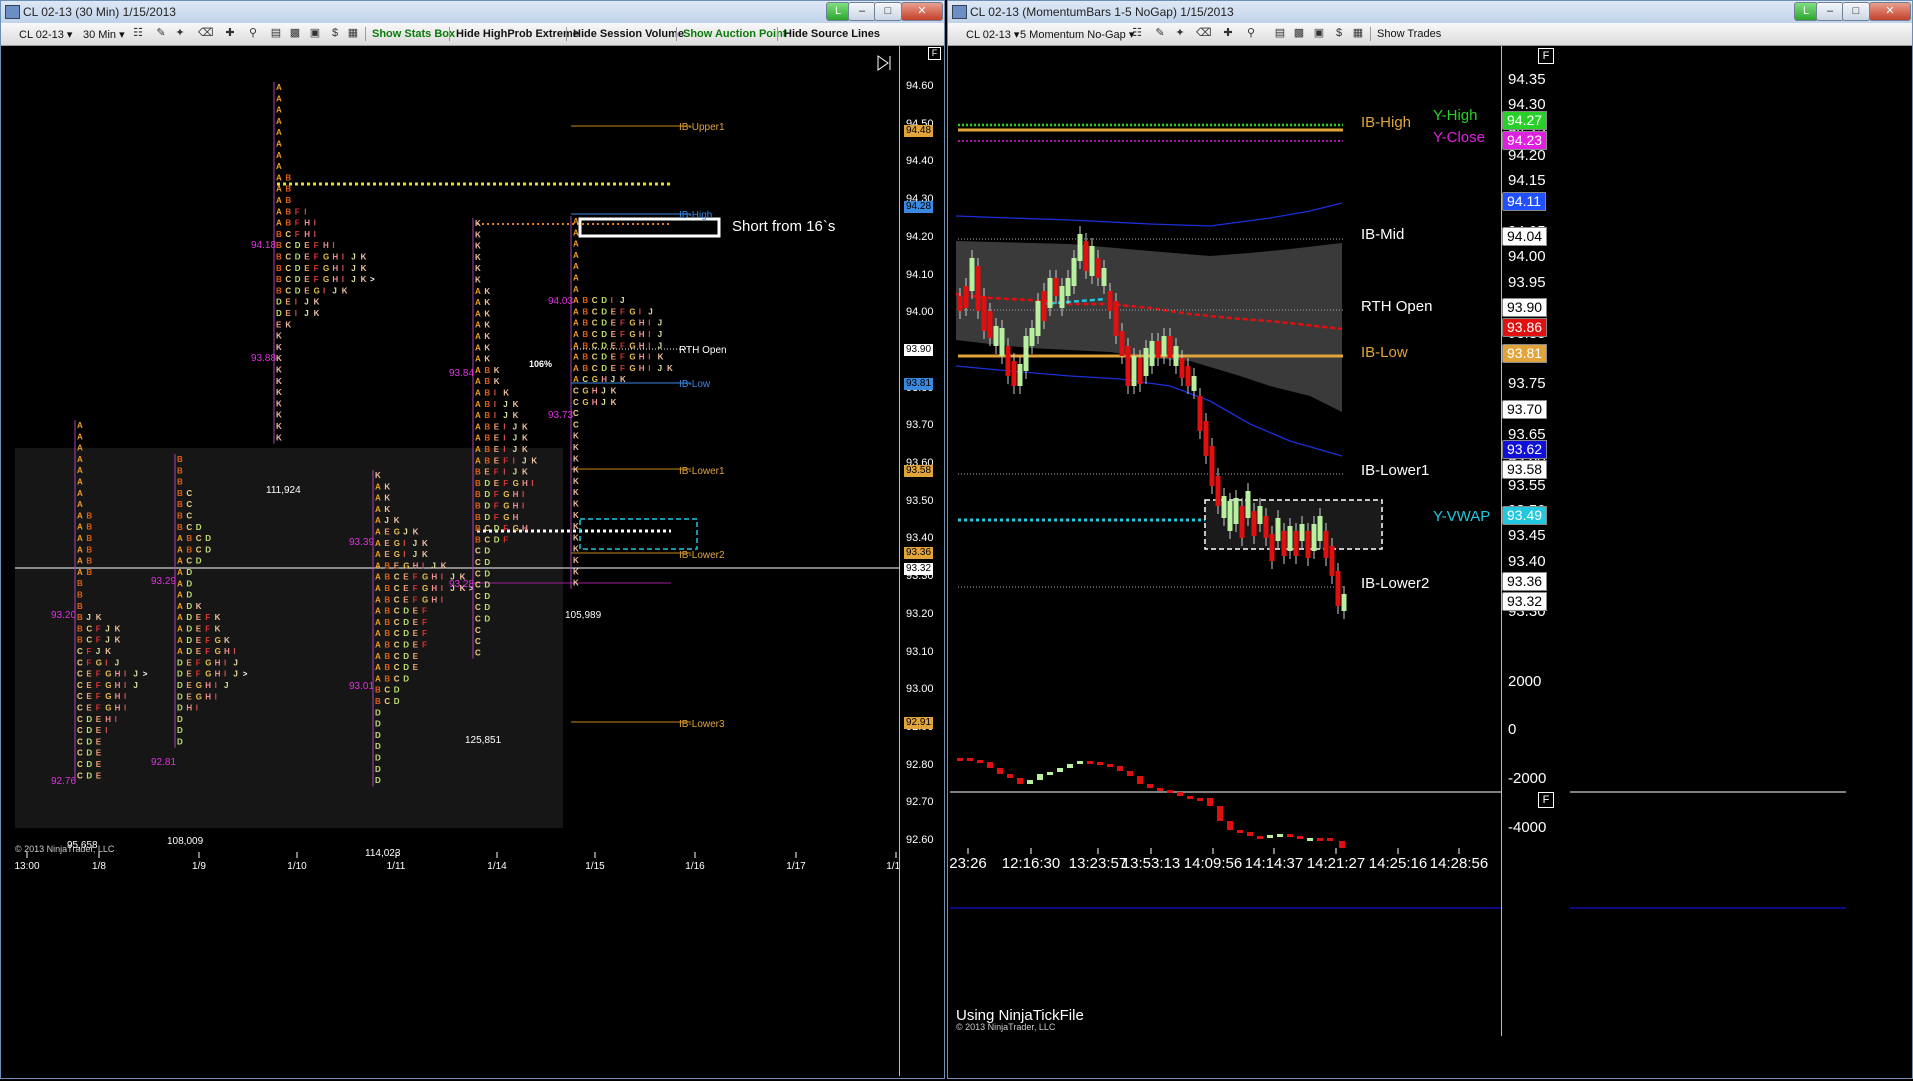 This screenshot has height=1081, width=1913. I want to click on left-title-bar: CL 02-13 (30 Min) 1/15/2013 L – □ ✕, so click(472, 12).